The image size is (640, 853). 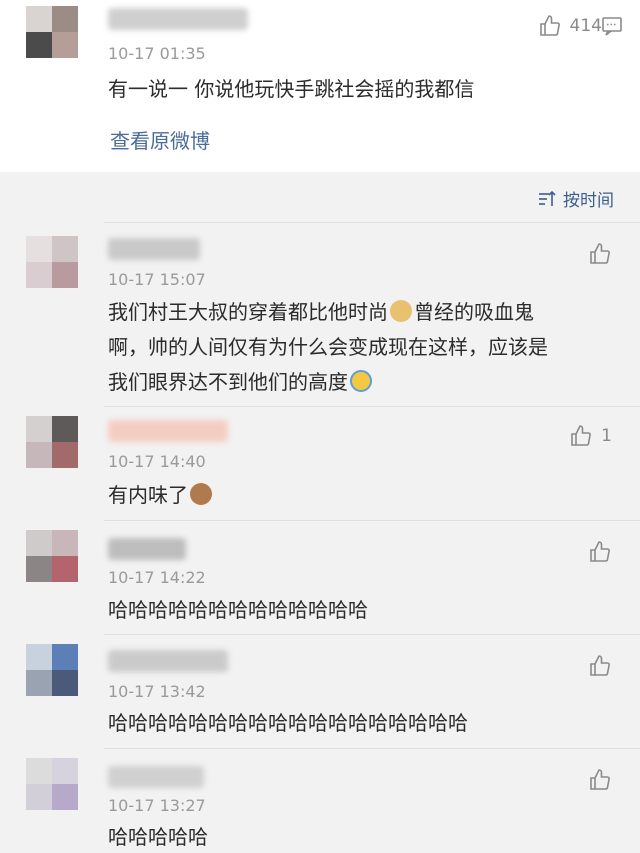 I want to click on comment-time: 10-17 14:22, so click(x=157, y=577).